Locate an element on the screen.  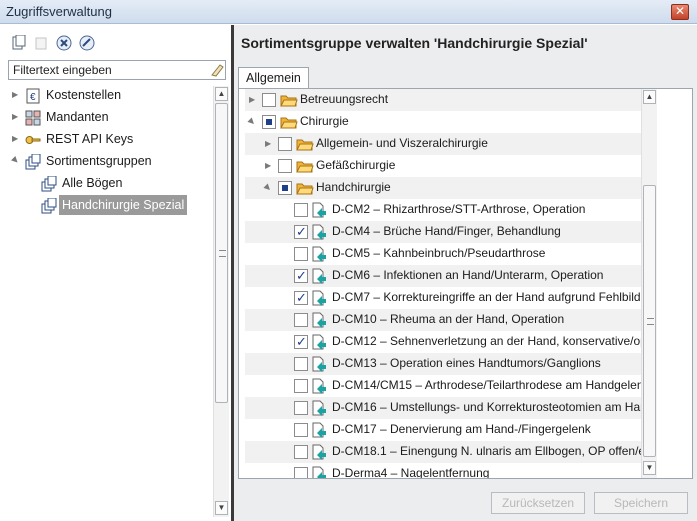
filter-input: Filtertext eingeben is located at coordinates (117, 70).